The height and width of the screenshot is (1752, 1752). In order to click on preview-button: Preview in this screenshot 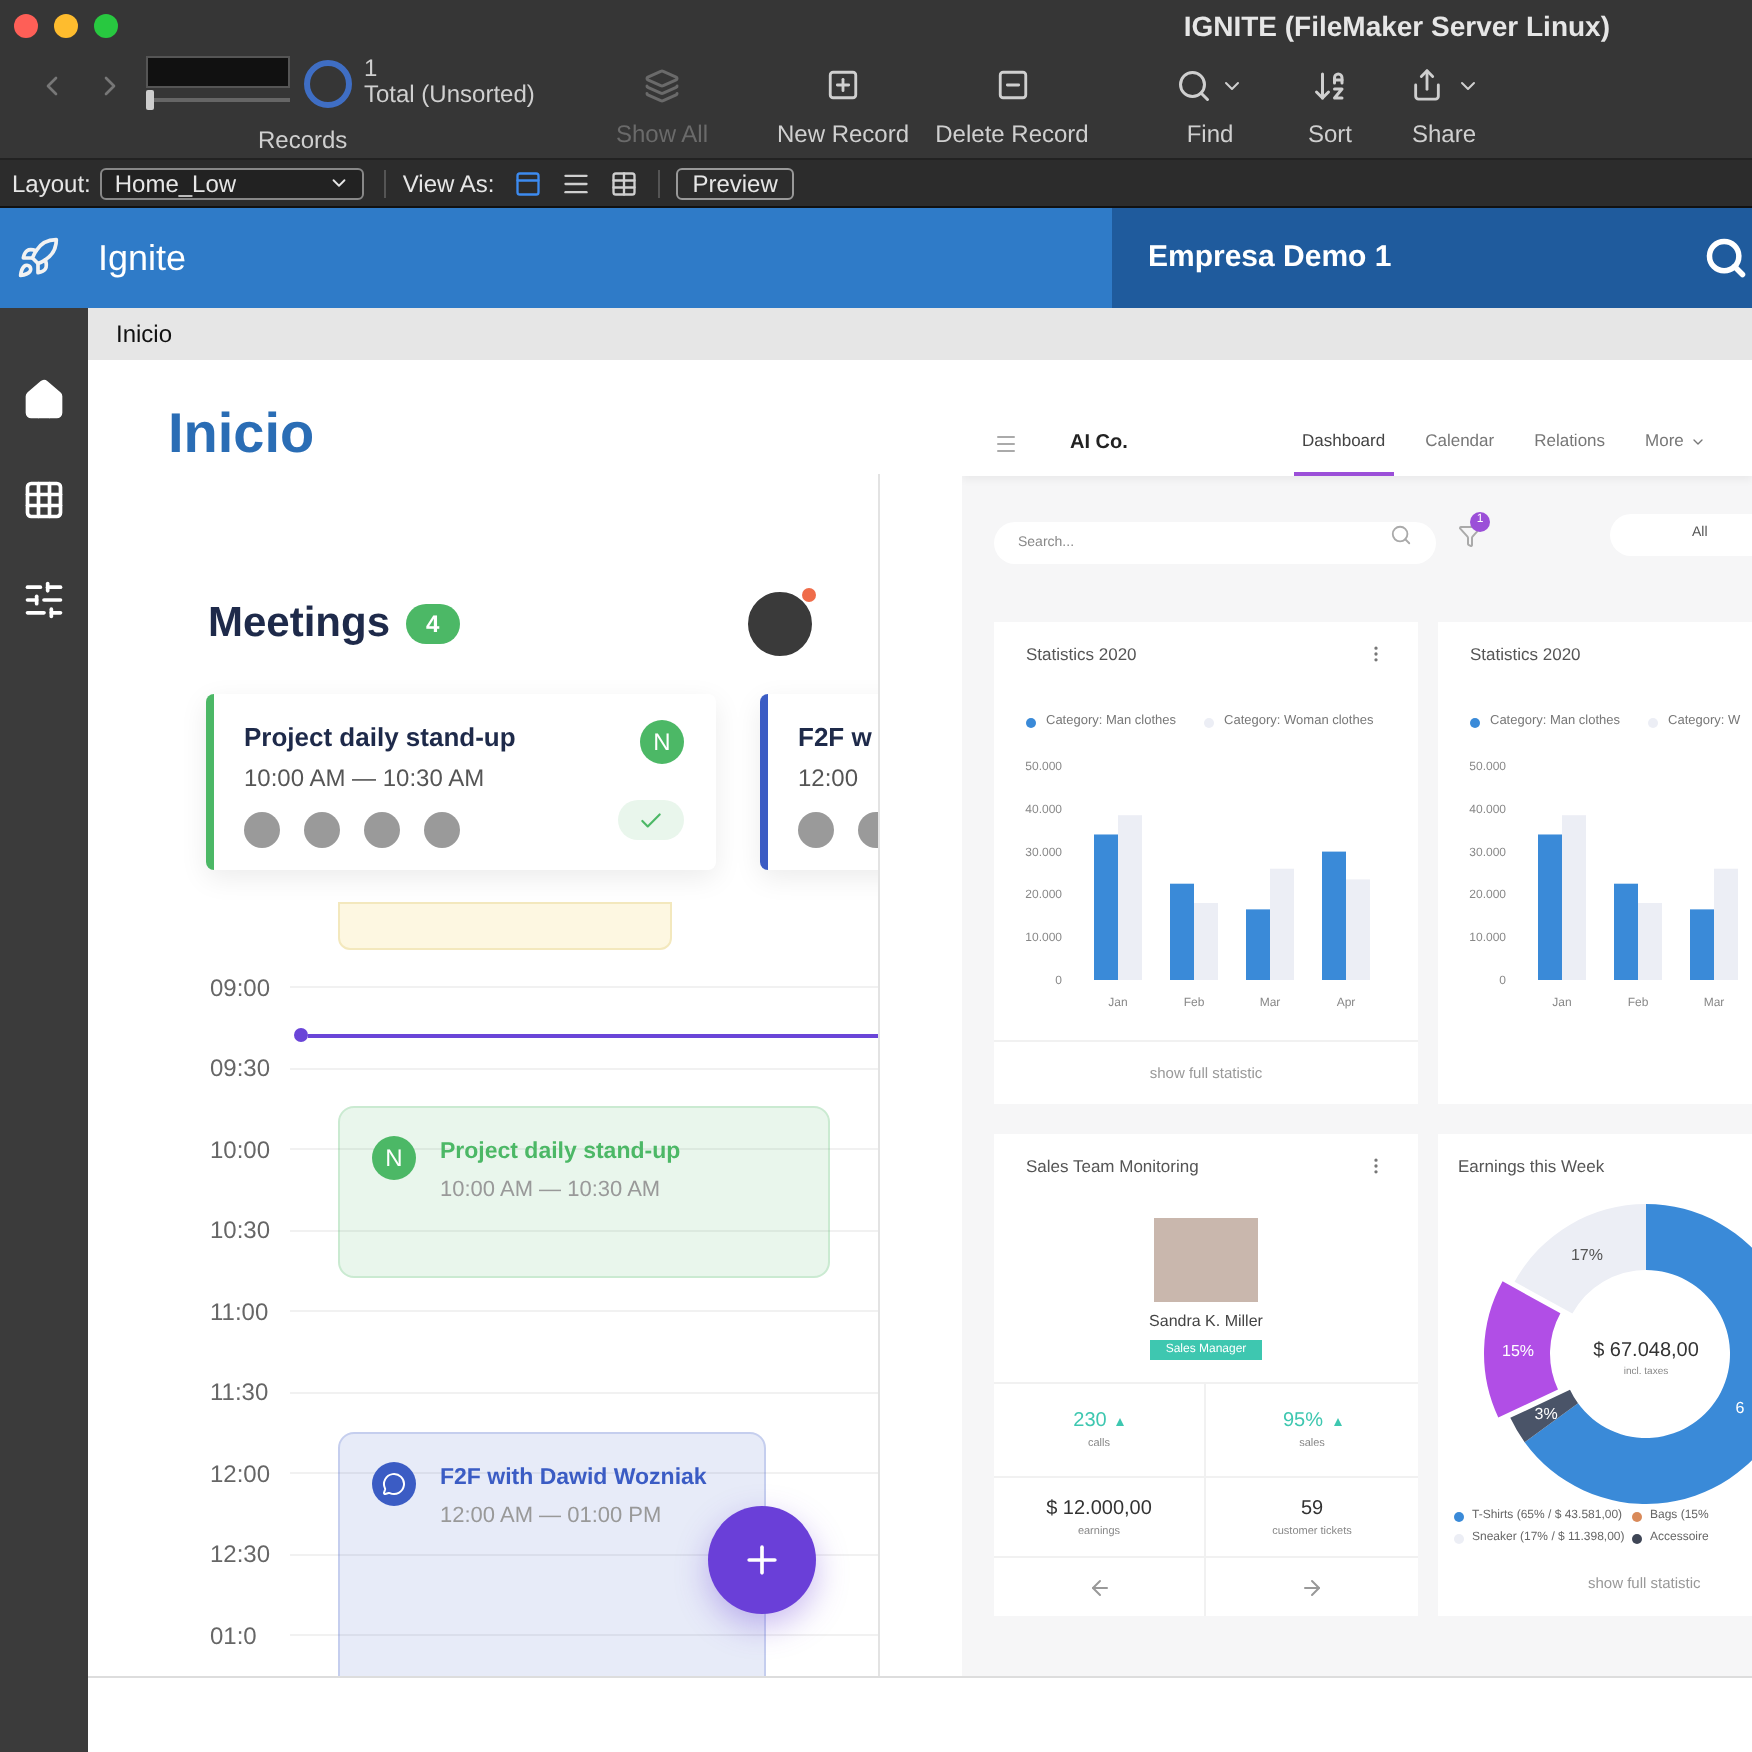, I will do `click(735, 183)`.